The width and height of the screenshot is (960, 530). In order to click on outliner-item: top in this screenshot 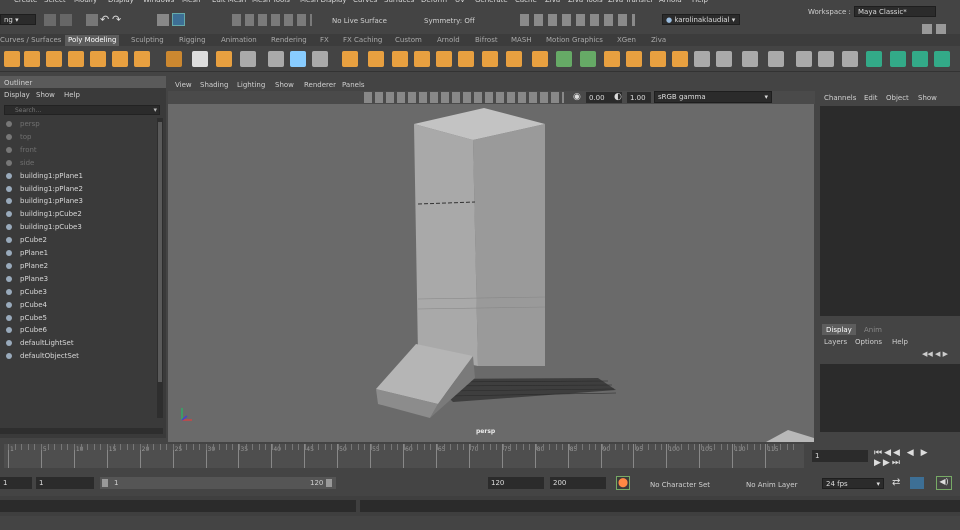, I will do `click(18, 137)`.